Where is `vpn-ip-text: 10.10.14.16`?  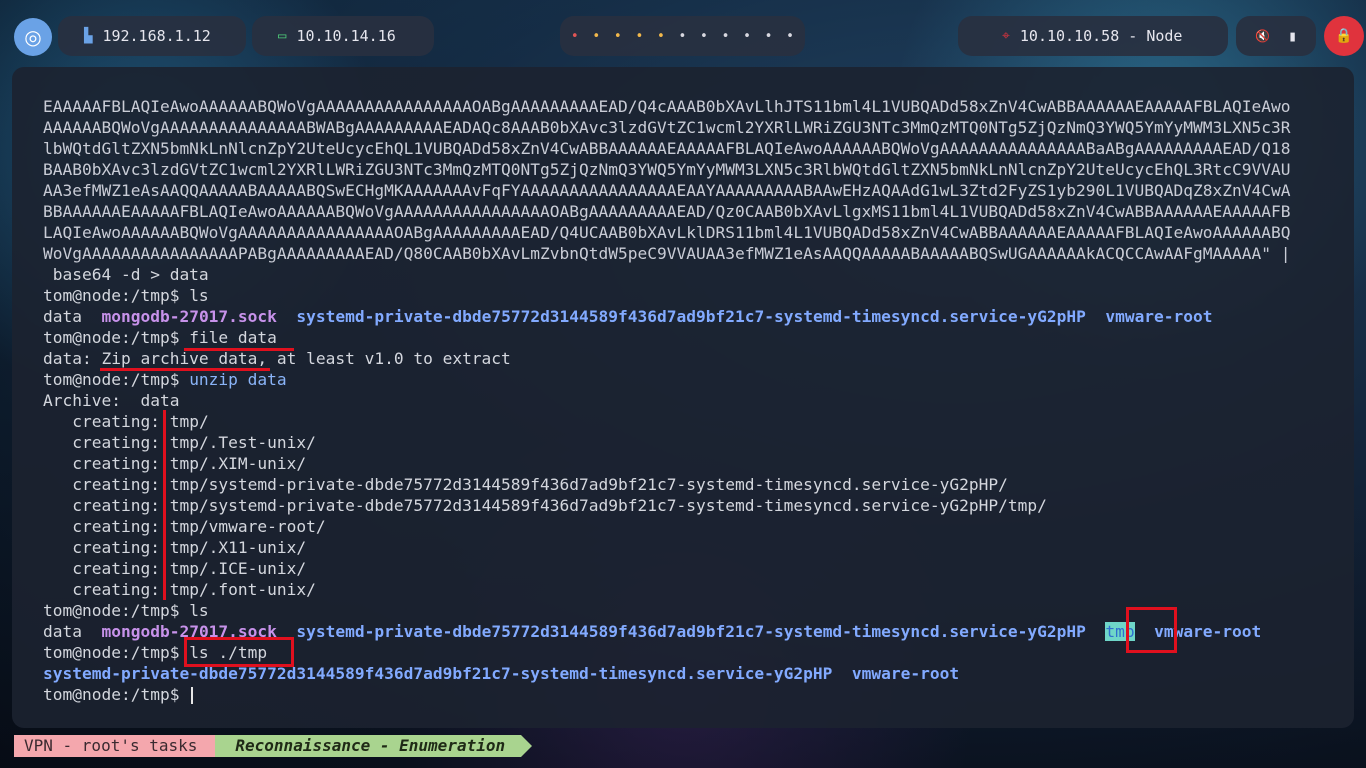 vpn-ip-text: 10.10.14.16 is located at coordinates (346, 36).